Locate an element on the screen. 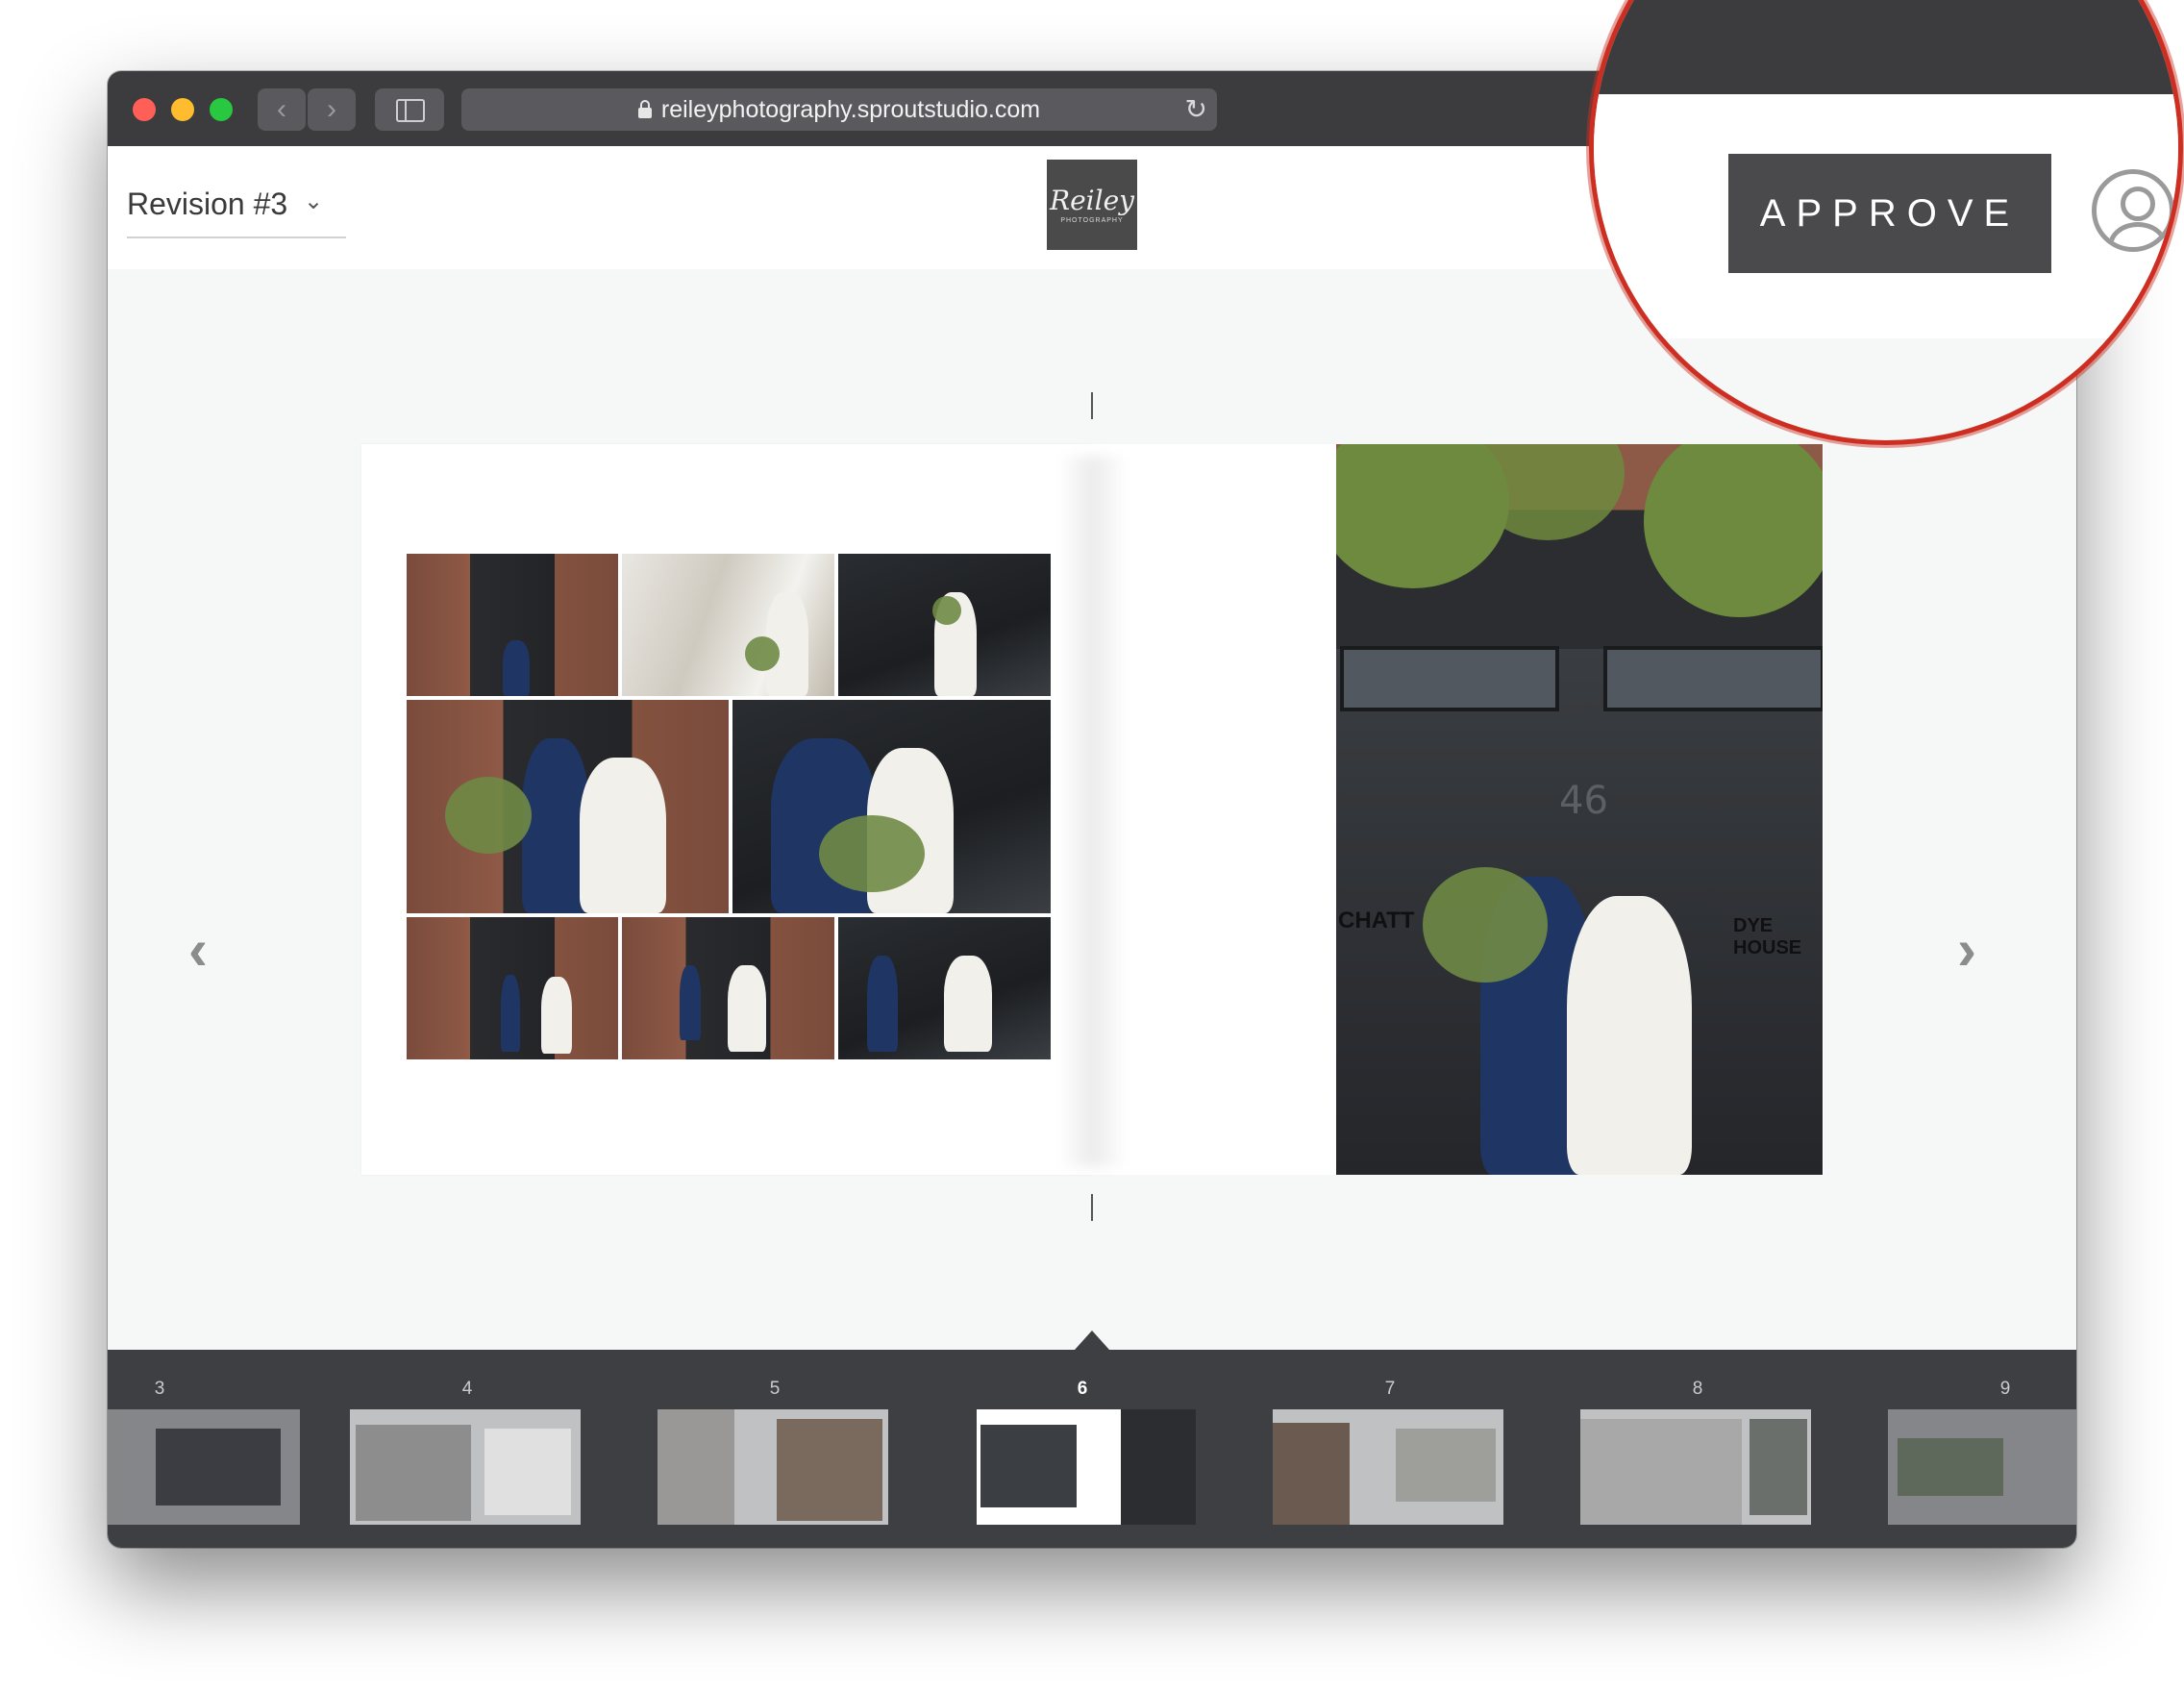 The height and width of the screenshot is (1692, 2184). user-avatar-icon is located at coordinates (2133, 210).